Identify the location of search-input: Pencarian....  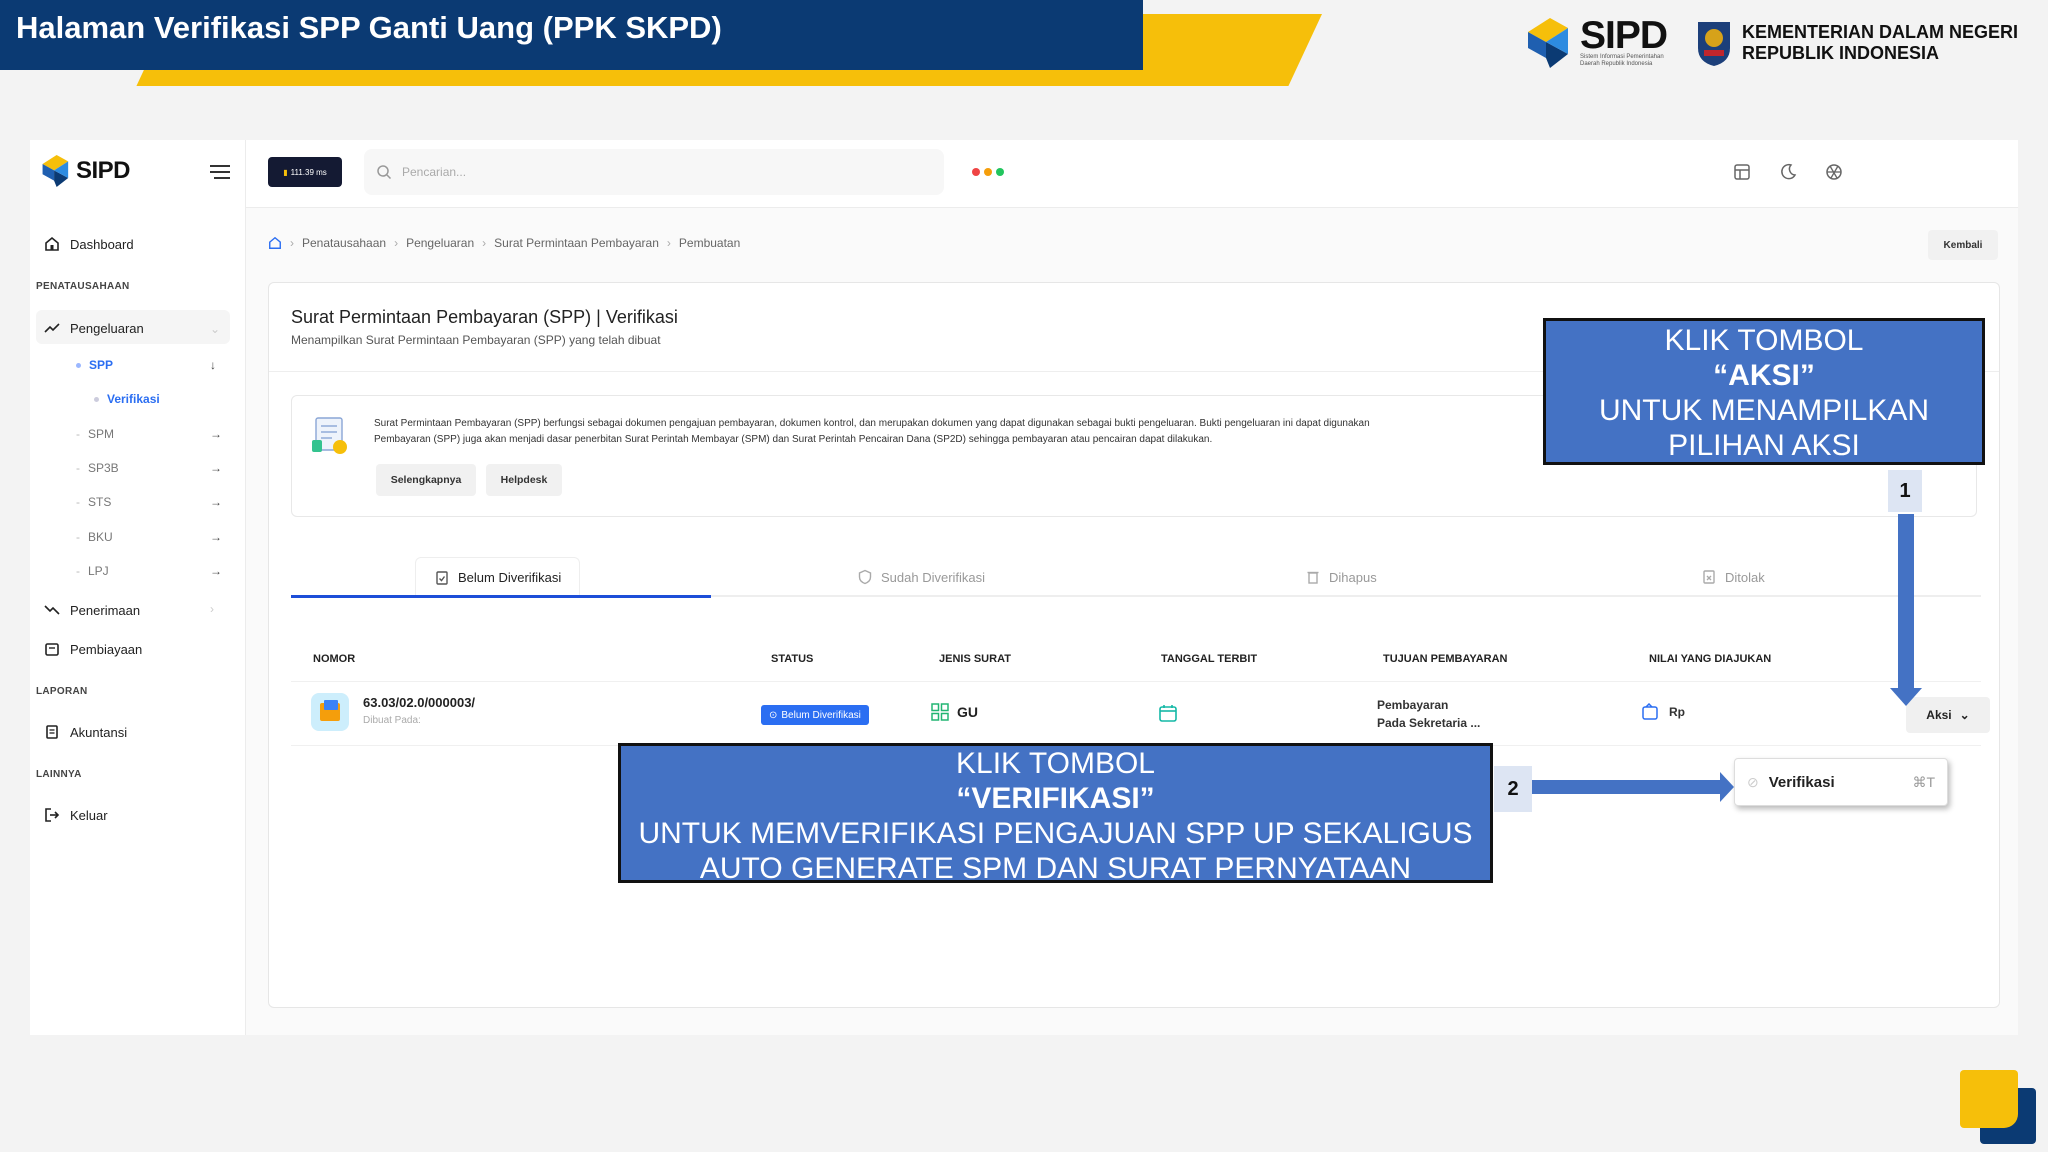
(654, 172).